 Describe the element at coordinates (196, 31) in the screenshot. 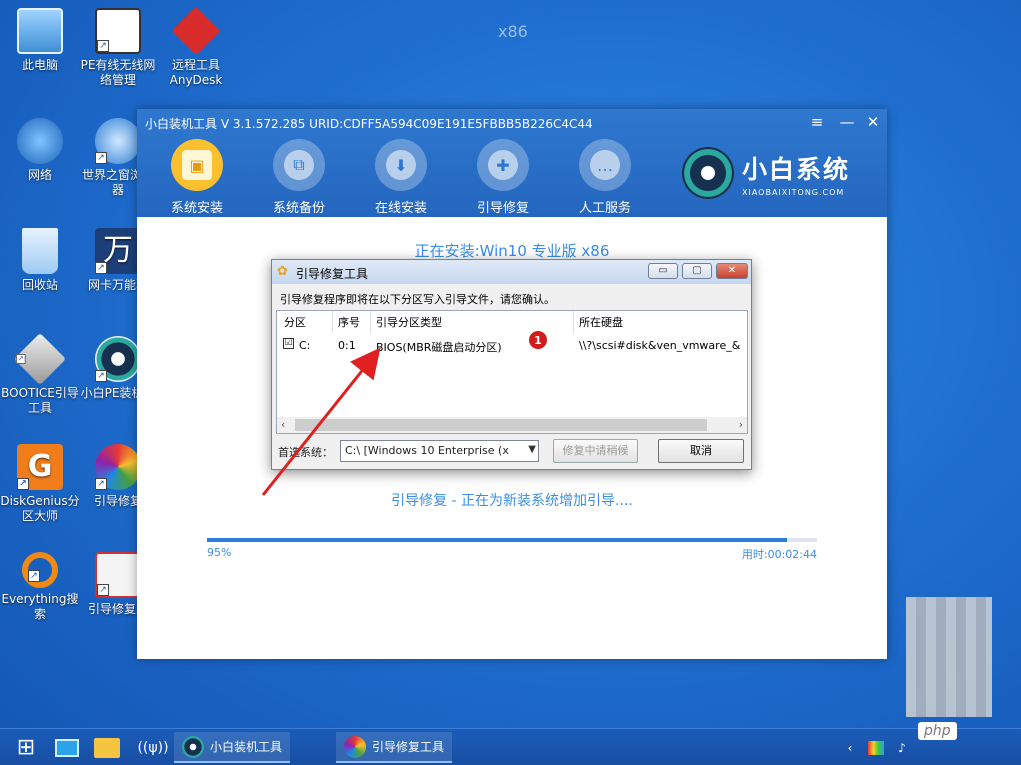

I see `anydesk-icon` at that location.